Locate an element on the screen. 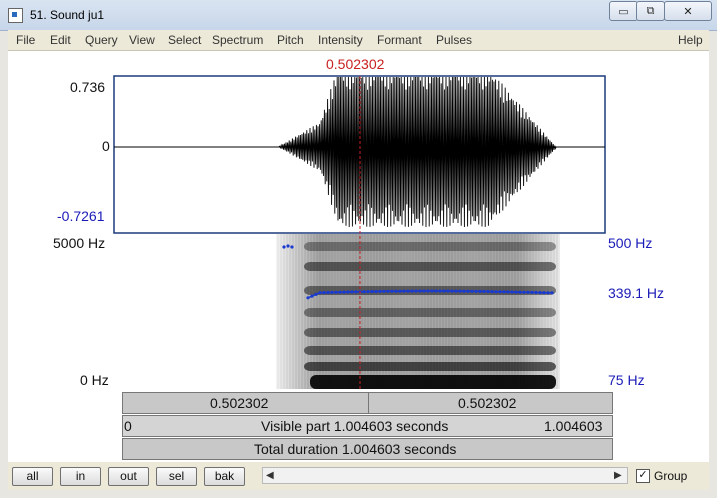  visible-start-value: 0 is located at coordinates (128, 426).